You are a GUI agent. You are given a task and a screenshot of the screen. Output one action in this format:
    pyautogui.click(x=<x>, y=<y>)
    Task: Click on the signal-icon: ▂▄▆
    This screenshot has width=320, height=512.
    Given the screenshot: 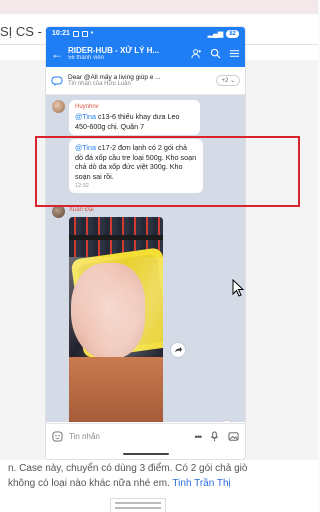 What is the action you would take?
    pyautogui.click(x=215, y=34)
    